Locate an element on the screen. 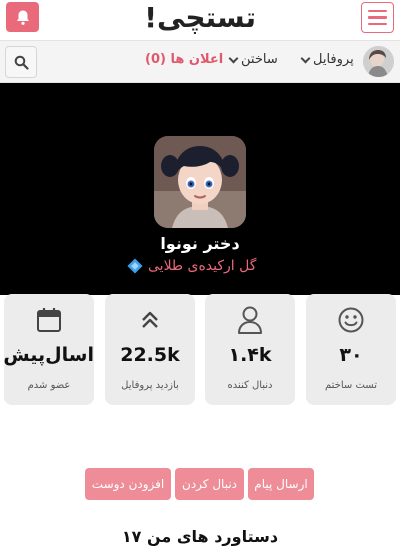 The image size is (400, 559). stat-profile-views: 22.5k بازدید پروفایل is located at coordinates (150, 349).